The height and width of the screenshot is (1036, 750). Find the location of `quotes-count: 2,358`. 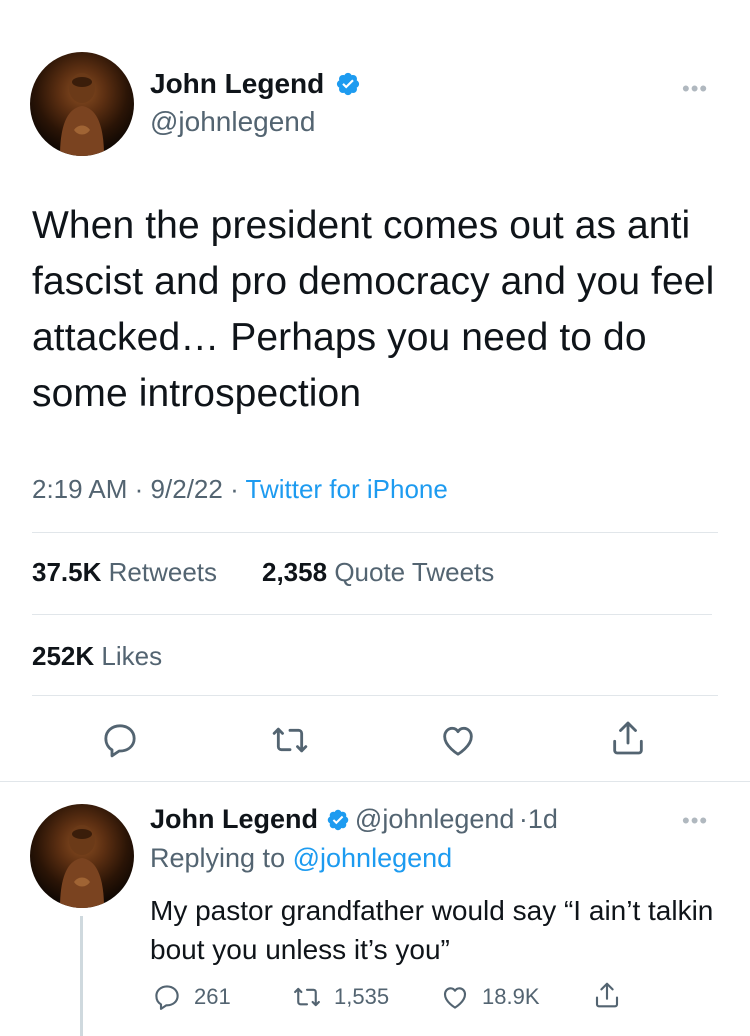

quotes-count: 2,358 is located at coordinates (295, 572).